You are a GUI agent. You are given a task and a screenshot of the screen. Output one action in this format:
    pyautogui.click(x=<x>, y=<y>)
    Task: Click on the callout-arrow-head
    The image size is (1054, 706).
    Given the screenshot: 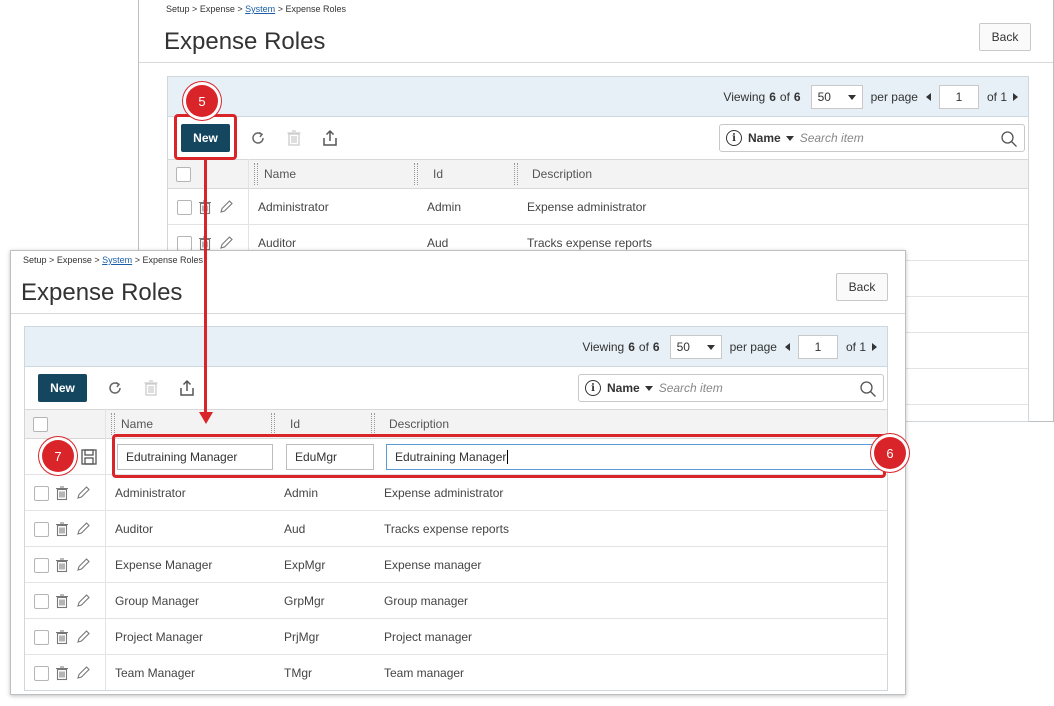 What is the action you would take?
    pyautogui.click(x=206, y=418)
    